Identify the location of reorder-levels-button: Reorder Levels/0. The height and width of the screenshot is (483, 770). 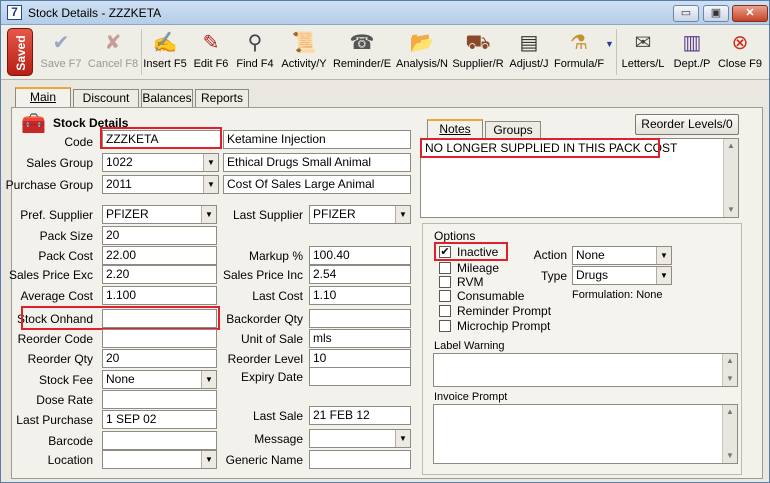
(687, 124).